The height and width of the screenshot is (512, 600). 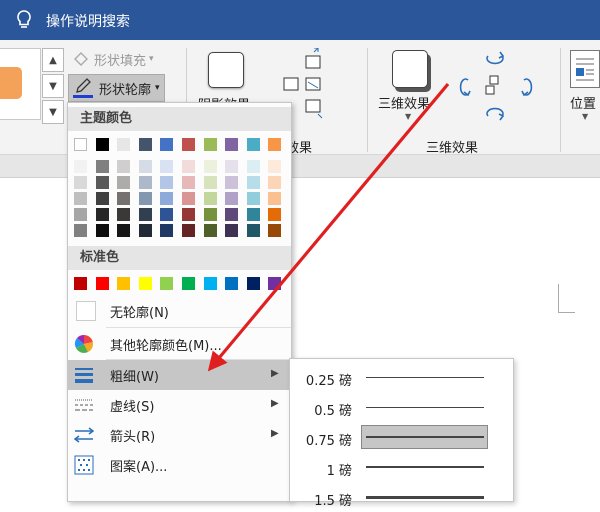 What do you see at coordinates (179, 435) in the screenshot?
I see `arrows-item: 箭头(R) ▶` at bounding box center [179, 435].